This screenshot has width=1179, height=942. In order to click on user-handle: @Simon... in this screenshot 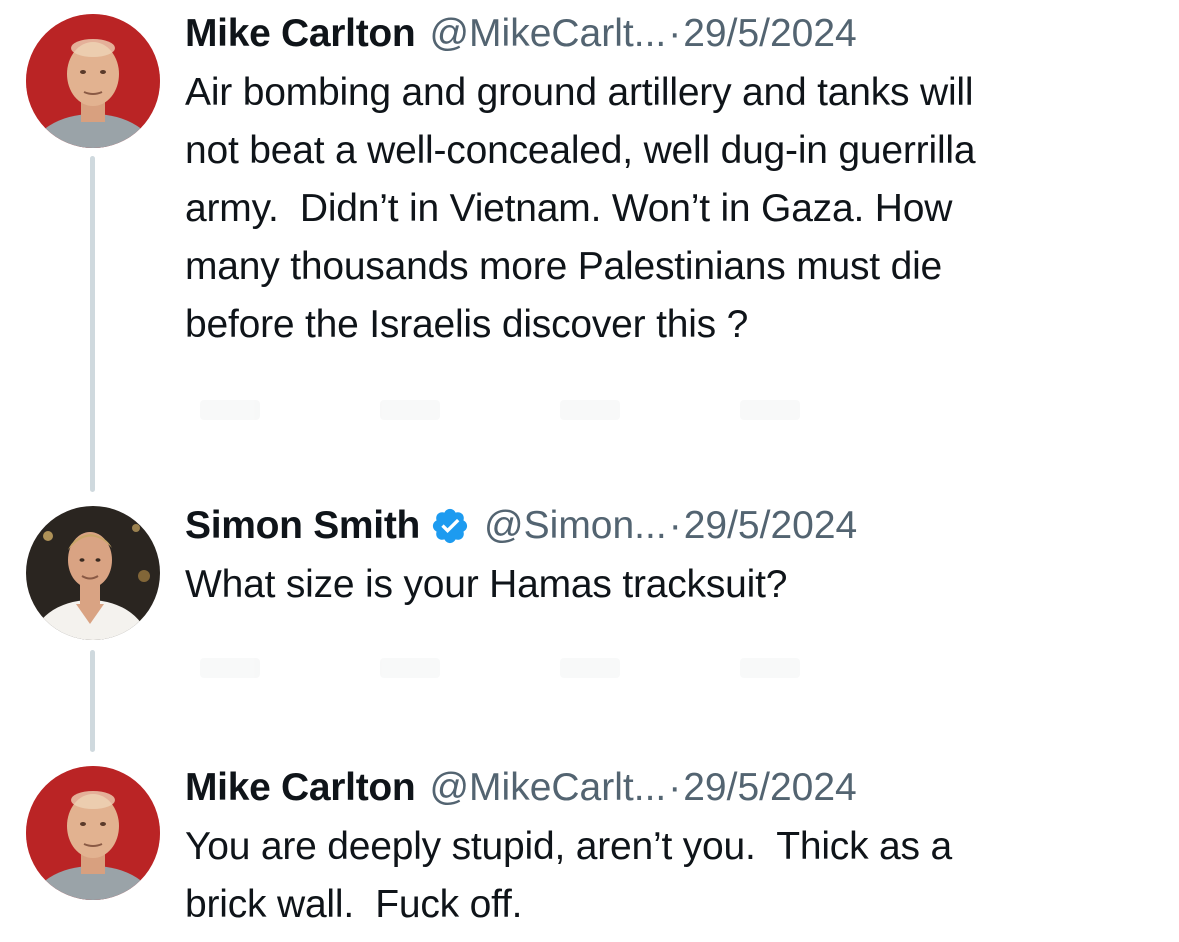, I will do `click(575, 526)`.